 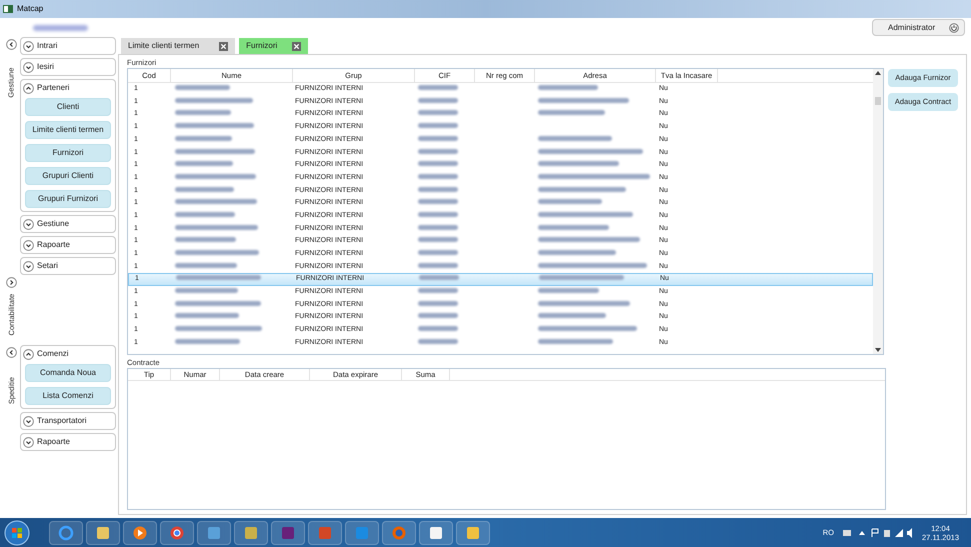 I want to click on nav-button: Comanda Noua, so click(x=68, y=373).